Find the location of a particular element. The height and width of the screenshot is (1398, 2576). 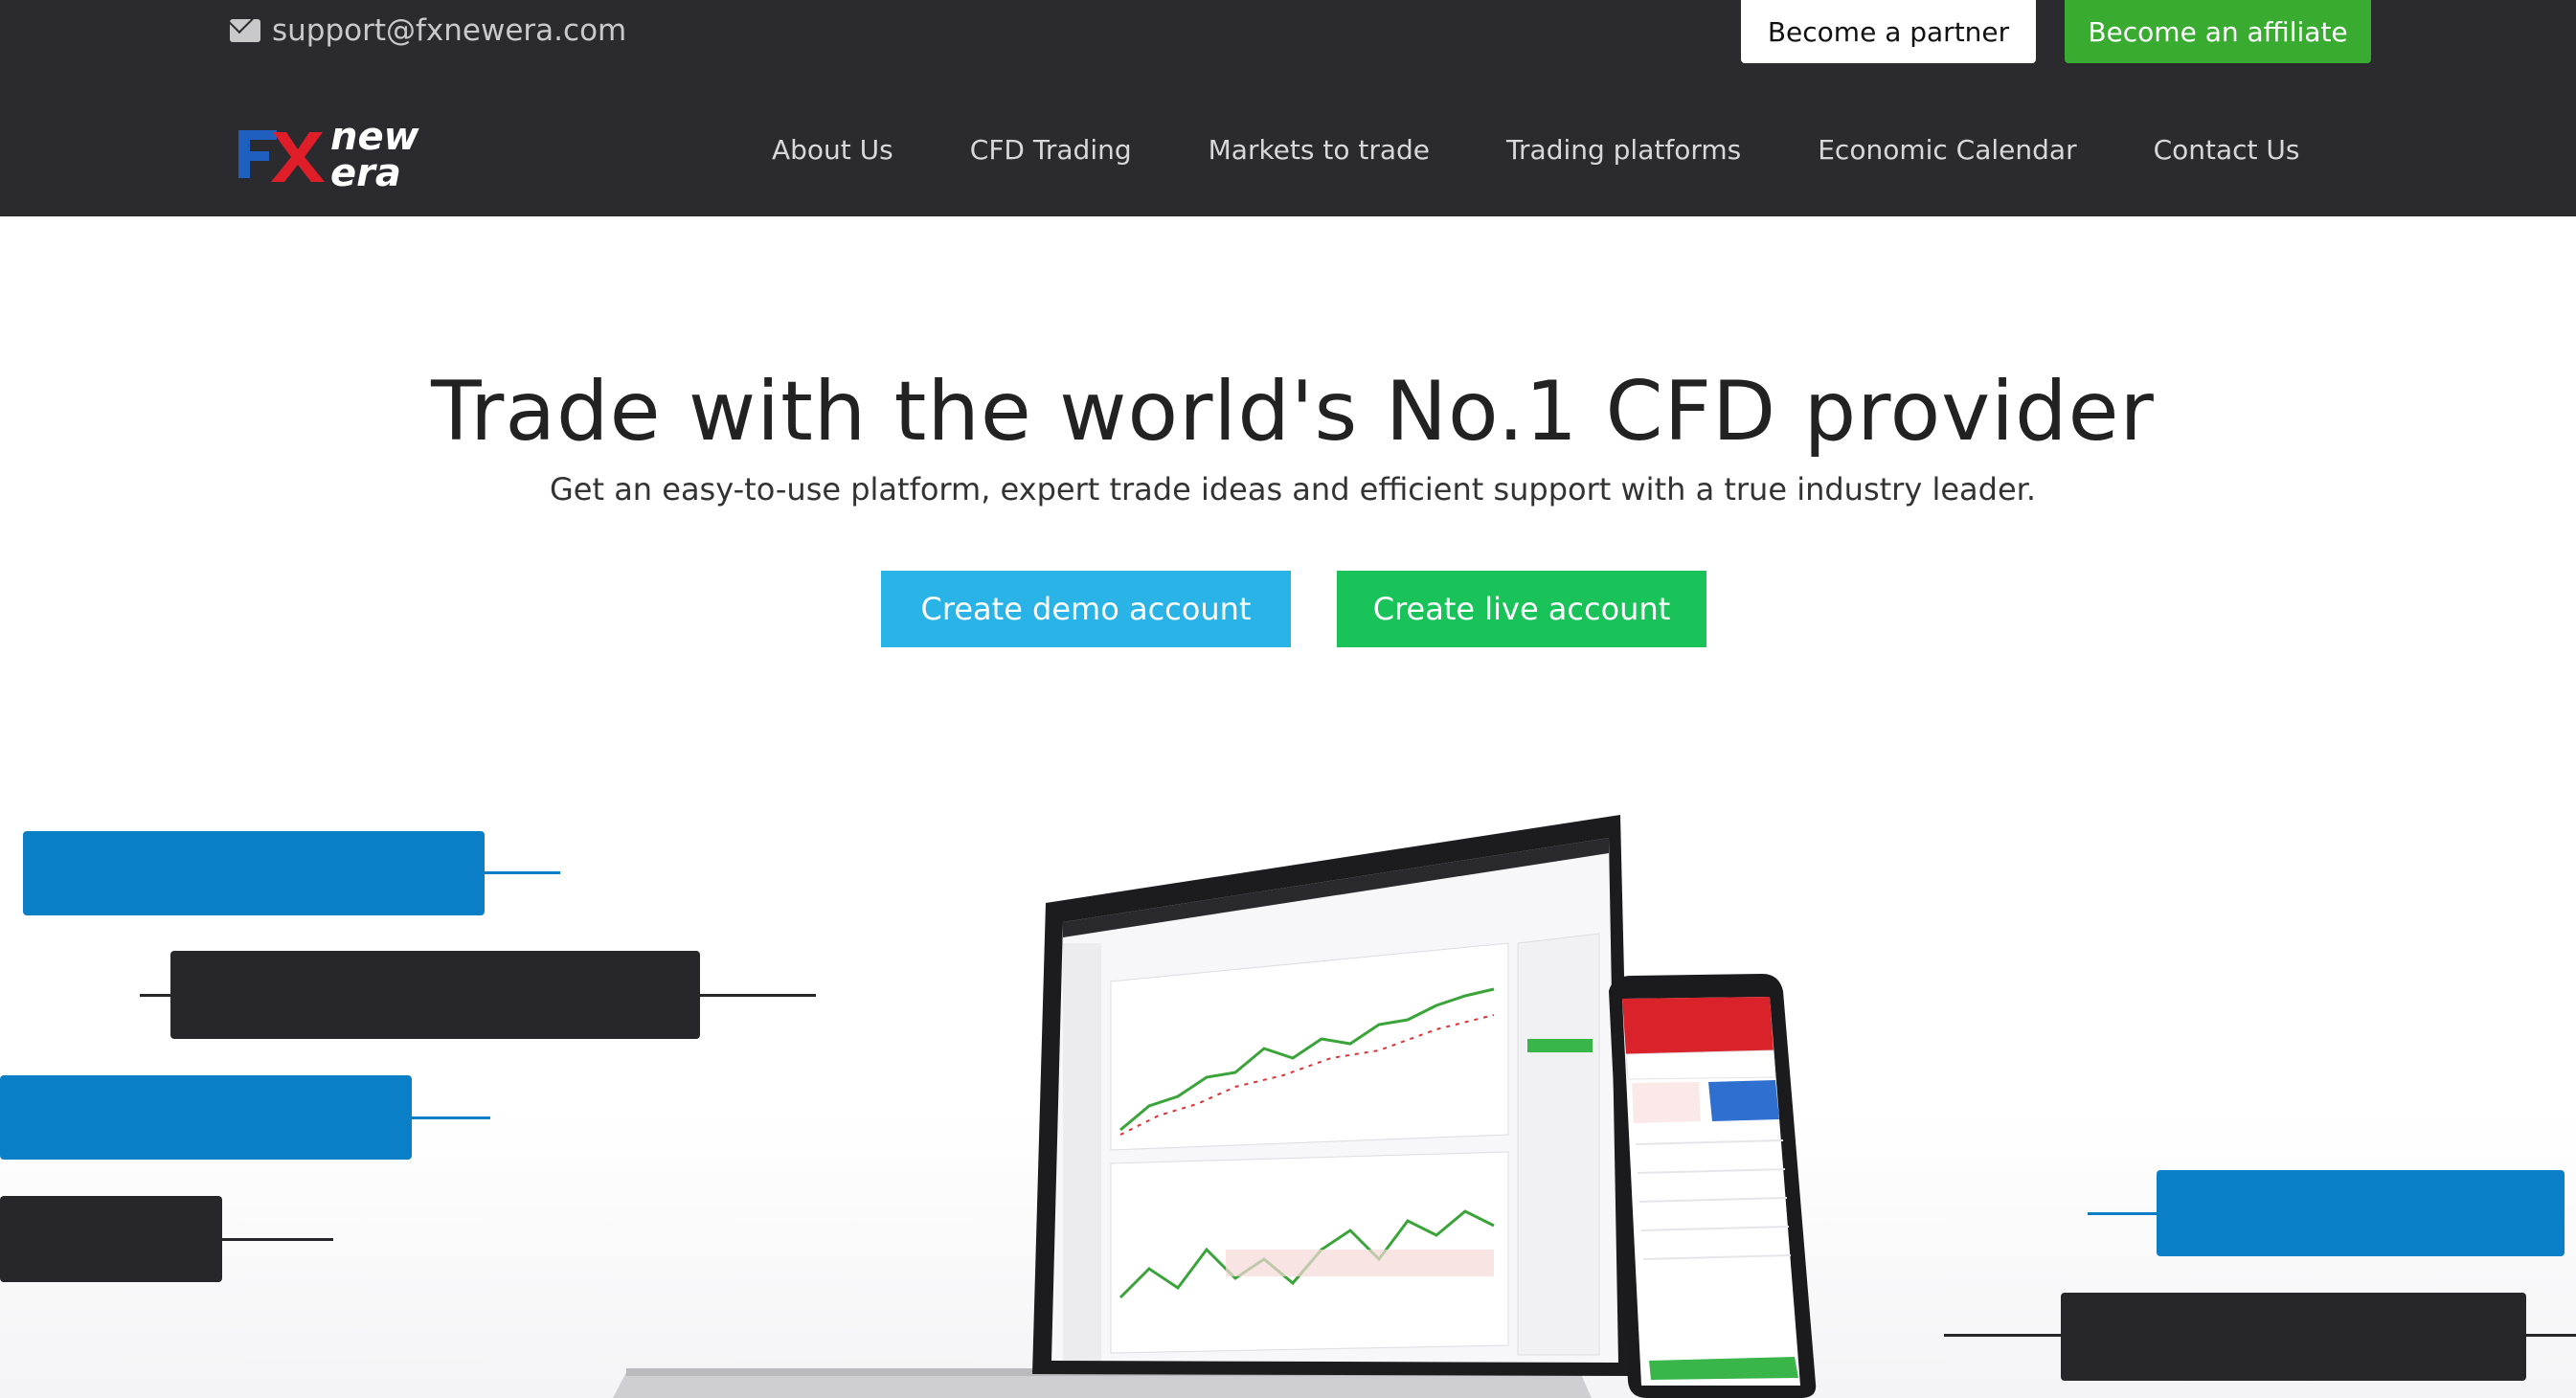

svg-text: era is located at coordinates (365, 171).